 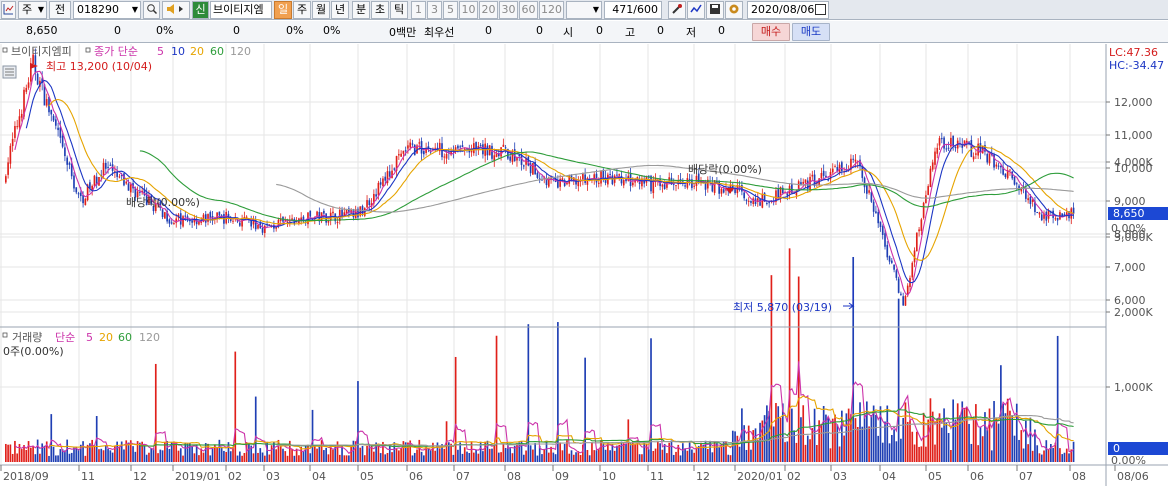 What do you see at coordinates (528, 10) in the screenshot?
I see `minute-60-button: 60` at bounding box center [528, 10].